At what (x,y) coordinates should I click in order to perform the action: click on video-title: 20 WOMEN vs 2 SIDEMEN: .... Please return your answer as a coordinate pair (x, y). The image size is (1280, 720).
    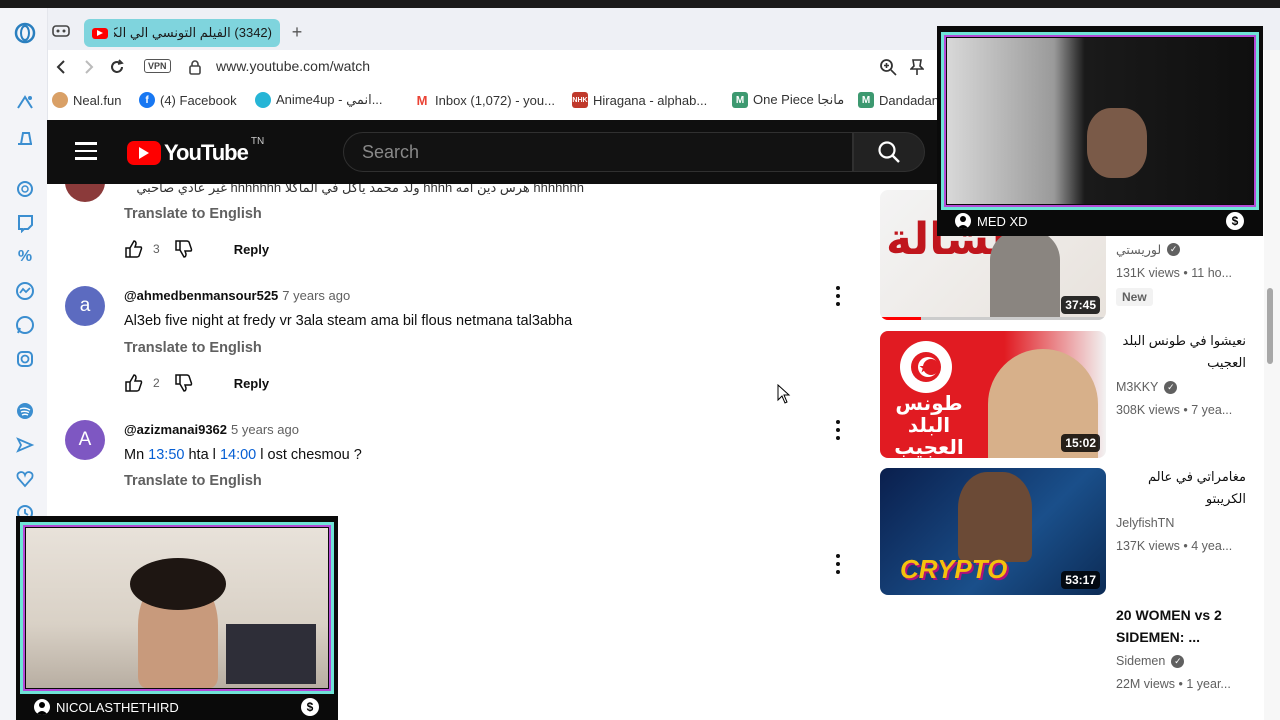
    Looking at the image, I should click on (1186, 626).